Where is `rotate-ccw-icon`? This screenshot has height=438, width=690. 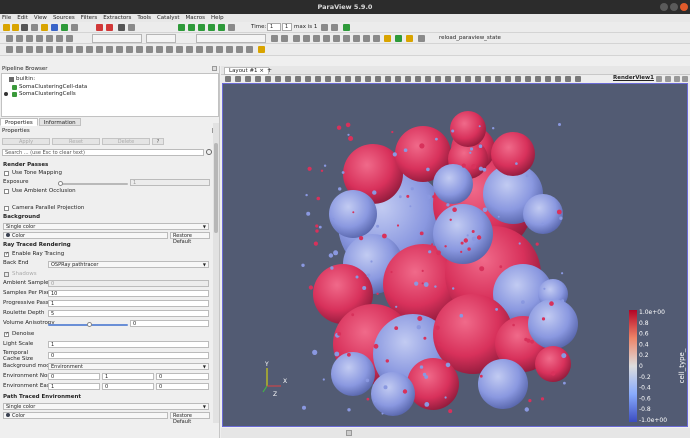 rotate-ccw-icon is located at coordinates (366, 38).